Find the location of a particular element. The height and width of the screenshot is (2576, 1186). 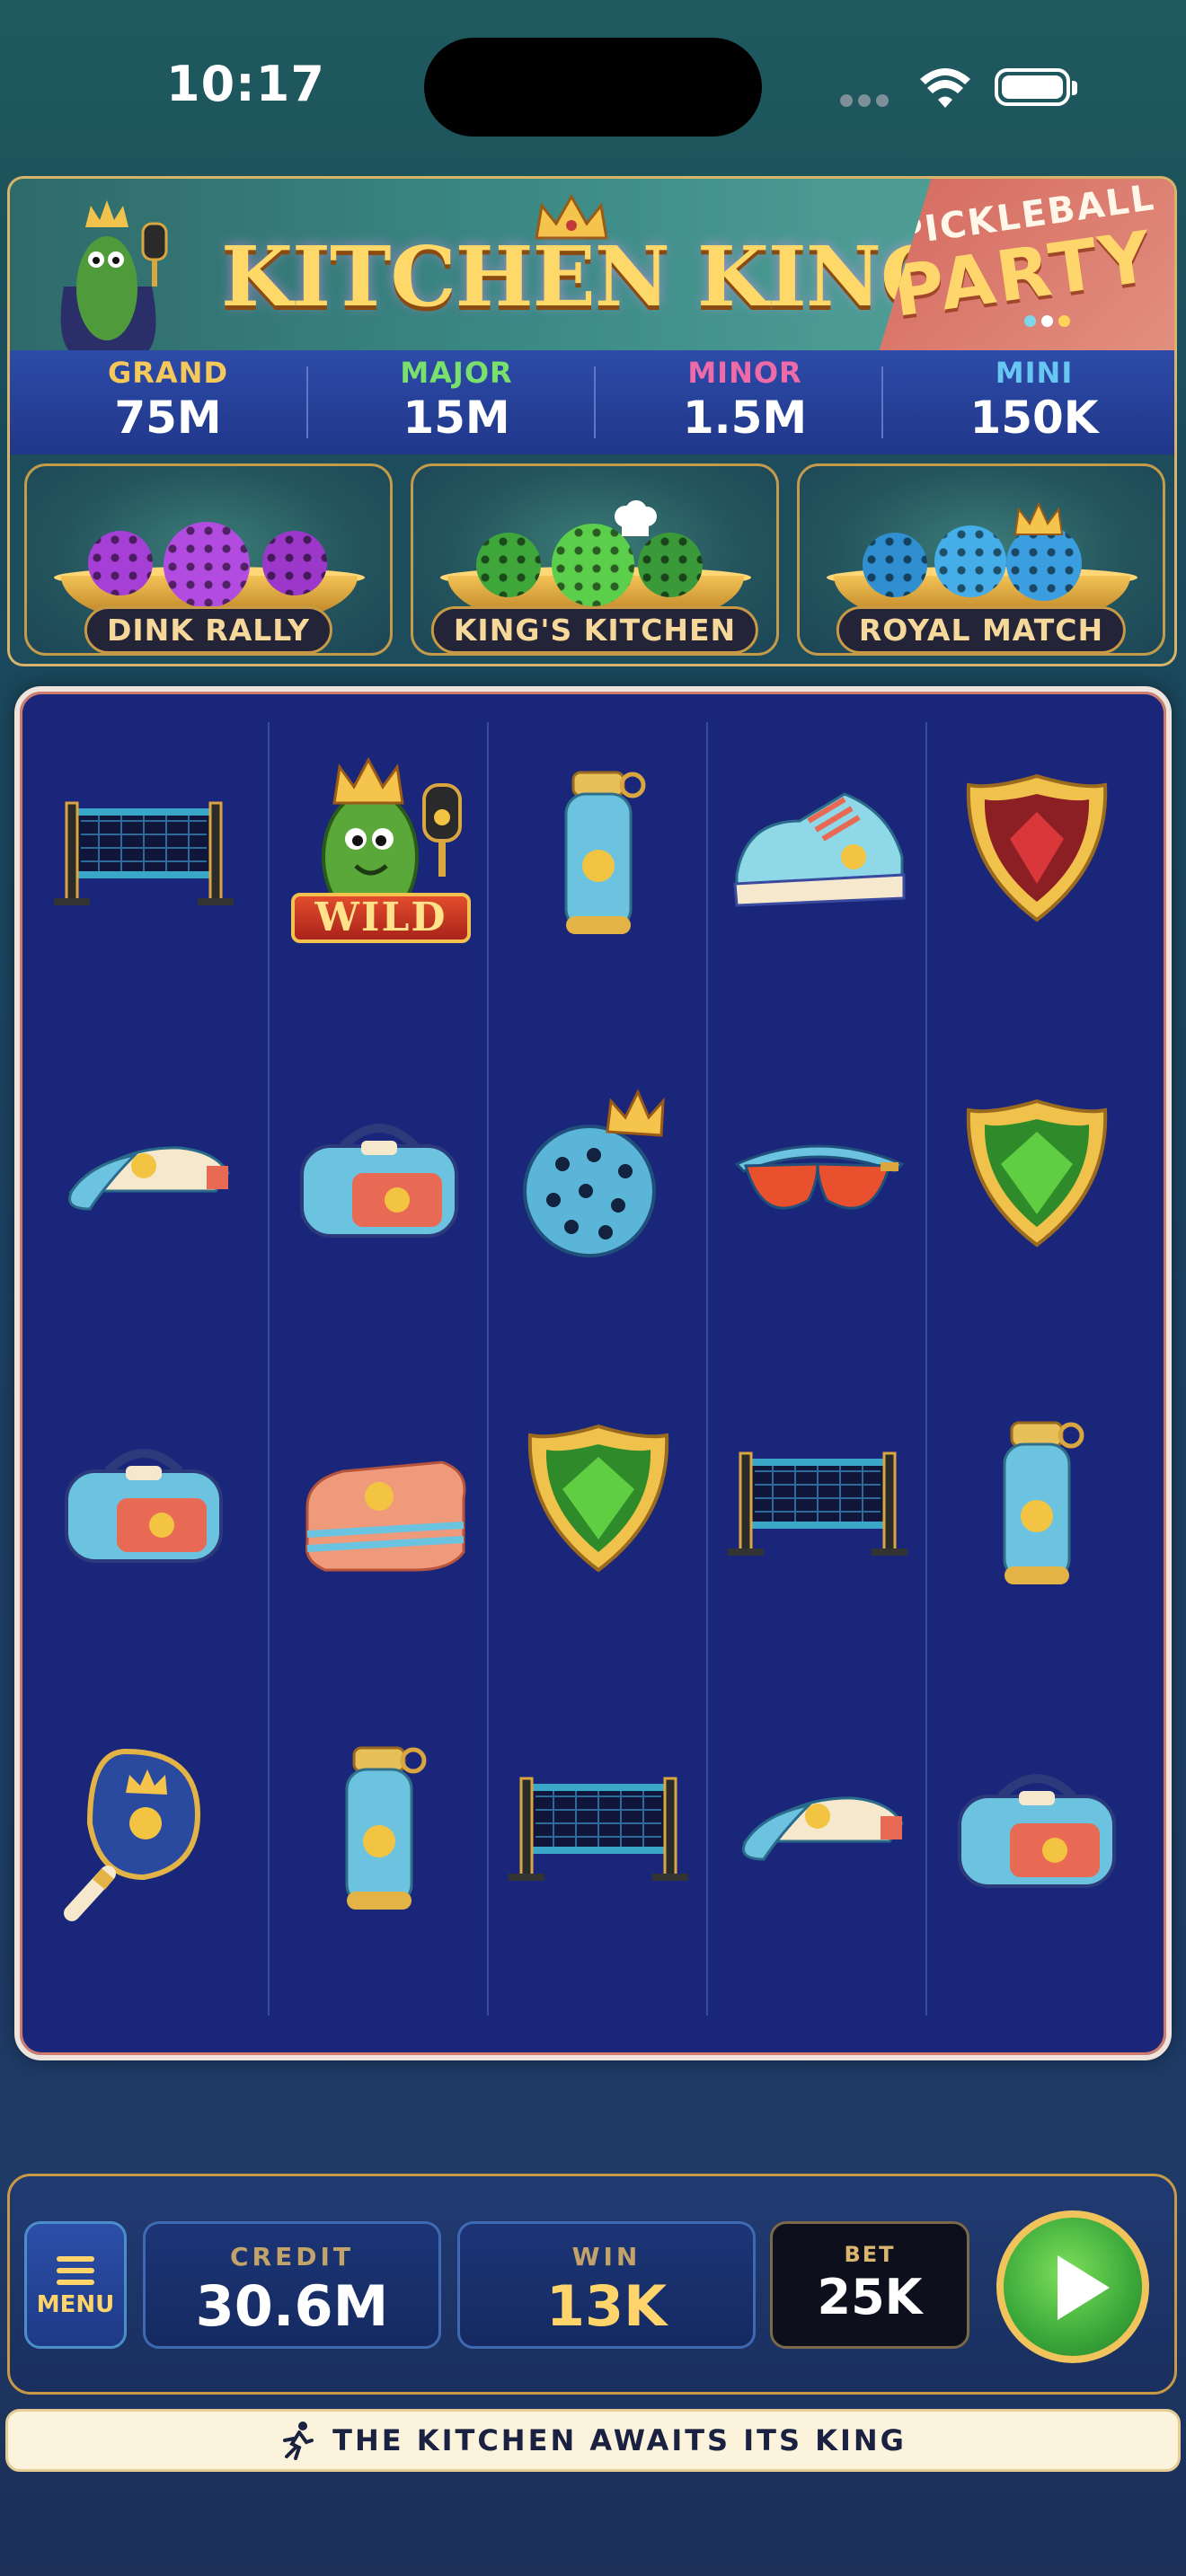

win-meter: WIN 13K is located at coordinates (606, 2285).